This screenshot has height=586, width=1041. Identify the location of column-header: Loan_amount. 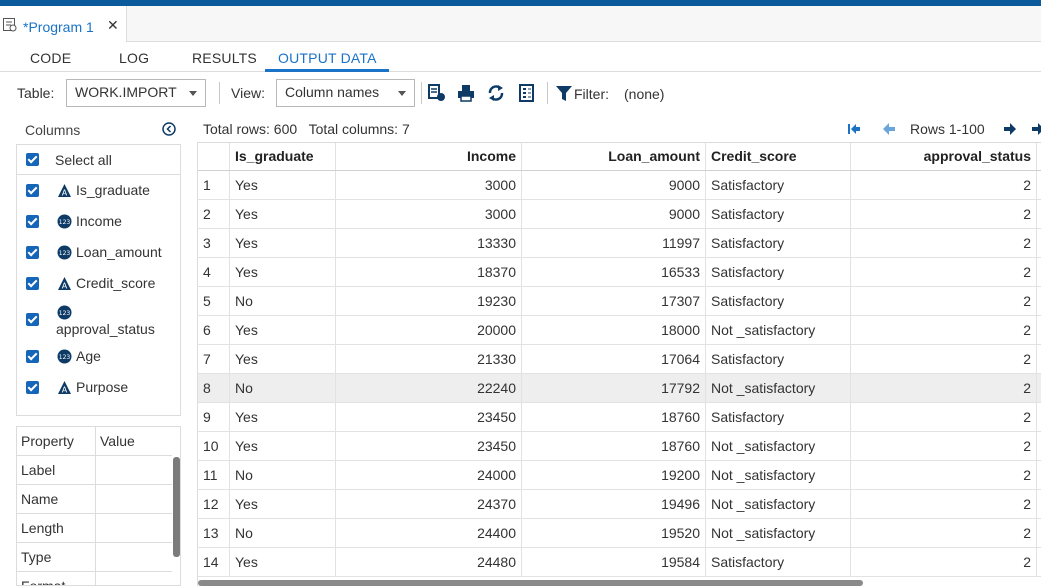
(614, 156).